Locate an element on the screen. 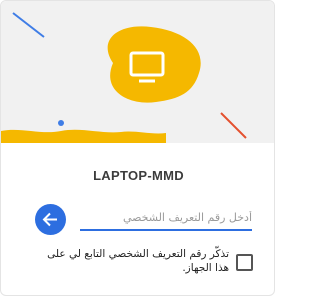  decor-wave is located at coordinates (83, 136).